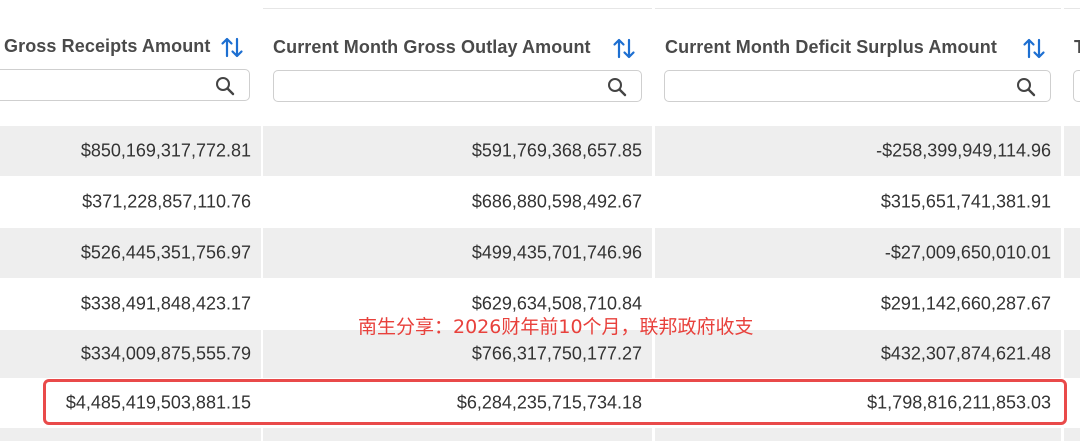 The image size is (1080, 441). Describe the element at coordinates (858, 202) in the screenshot. I see `table-cell: $315,651,741,381.91` at that location.